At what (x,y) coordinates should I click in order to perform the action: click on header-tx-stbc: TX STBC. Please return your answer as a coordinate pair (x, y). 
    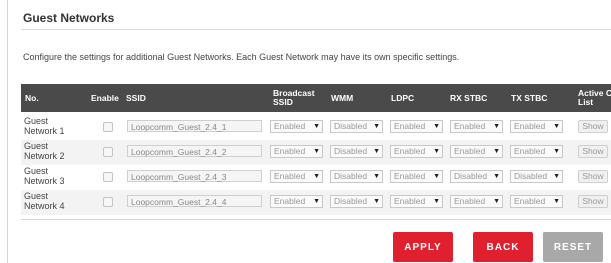
    Looking at the image, I should click on (529, 97).